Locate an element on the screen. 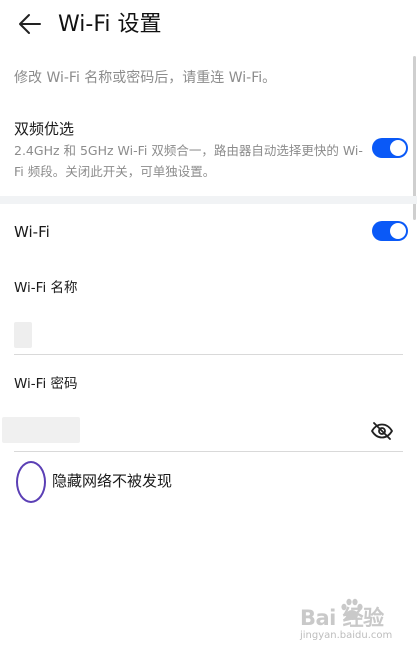  baidu-jingyan-watermark: Bai 经验 jingyan.baidu.com is located at coordinates (355, 622).